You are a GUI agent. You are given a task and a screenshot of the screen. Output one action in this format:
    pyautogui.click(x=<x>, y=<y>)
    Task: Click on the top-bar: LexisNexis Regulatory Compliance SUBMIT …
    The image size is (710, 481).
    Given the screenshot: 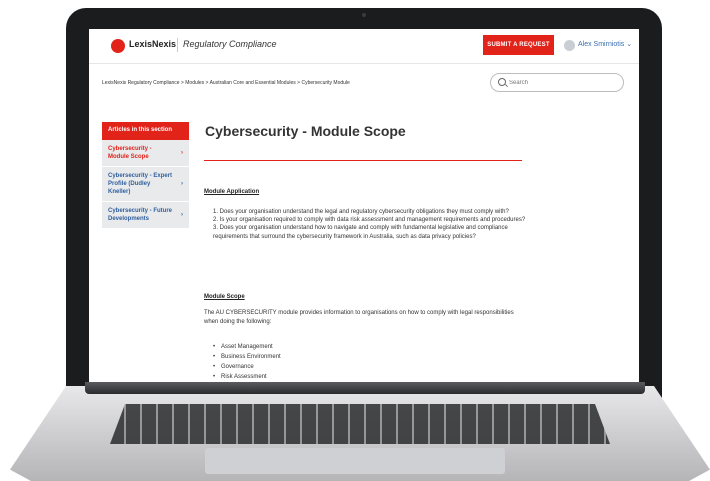 What is the action you would take?
    pyautogui.click(x=364, y=46)
    